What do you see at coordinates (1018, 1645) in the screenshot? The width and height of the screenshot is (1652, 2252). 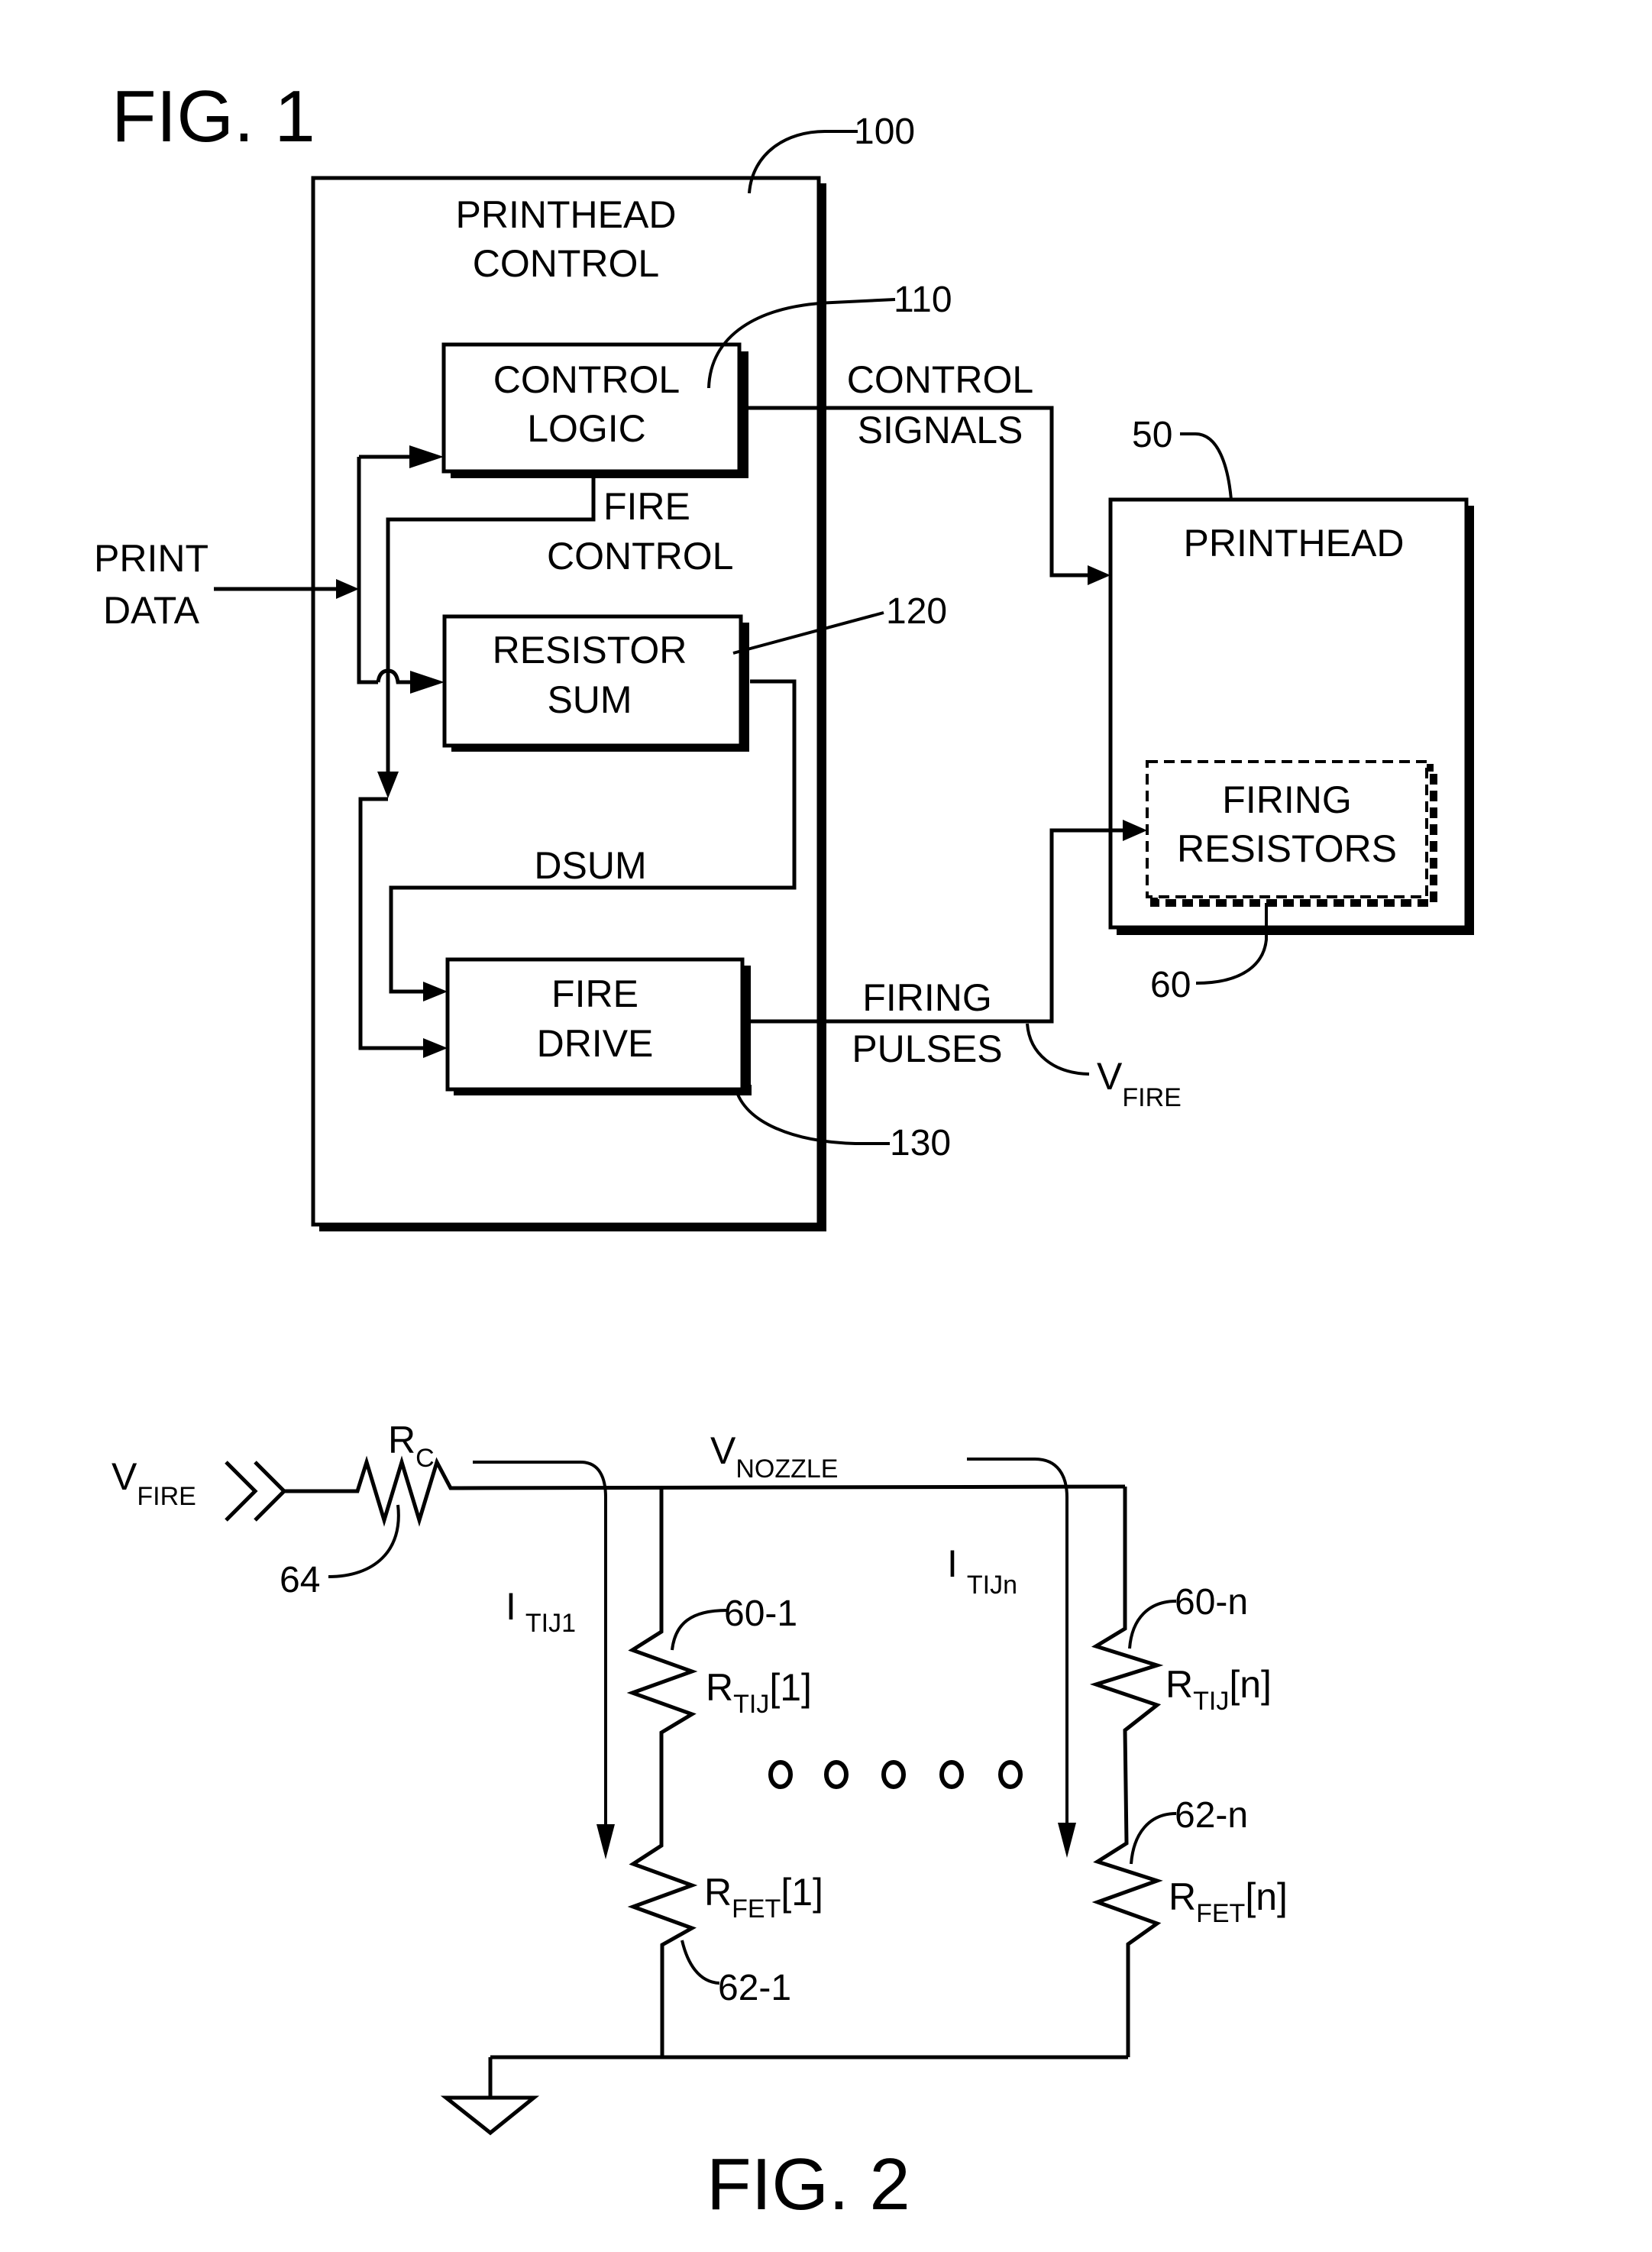 I see `current-n-path` at bounding box center [1018, 1645].